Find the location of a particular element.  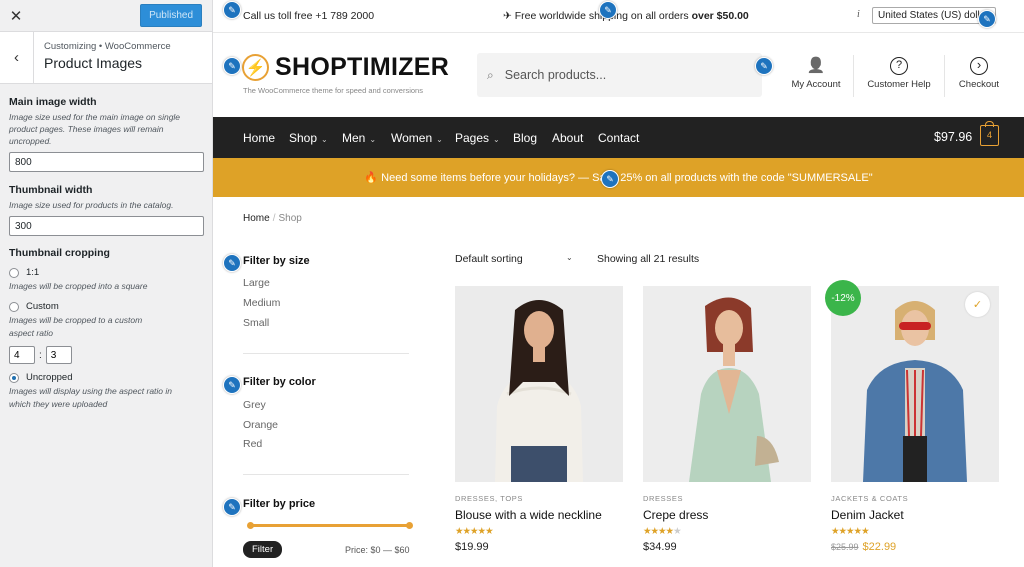

customer-help-link: ? Customer Help is located at coordinates (899, 73).